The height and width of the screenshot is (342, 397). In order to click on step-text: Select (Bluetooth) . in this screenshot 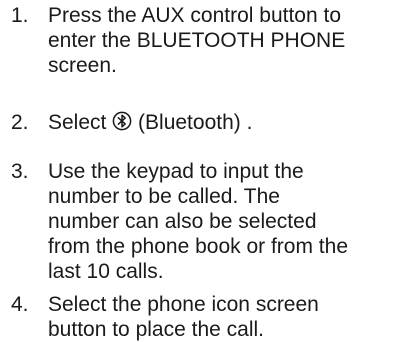, I will do `click(222, 122)`.